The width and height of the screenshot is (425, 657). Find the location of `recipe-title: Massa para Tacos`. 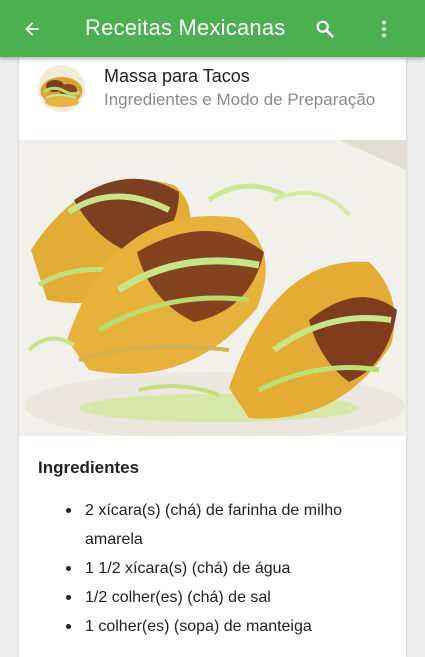

recipe-title: Massa para Tacos is located at coordinates (177, 76).